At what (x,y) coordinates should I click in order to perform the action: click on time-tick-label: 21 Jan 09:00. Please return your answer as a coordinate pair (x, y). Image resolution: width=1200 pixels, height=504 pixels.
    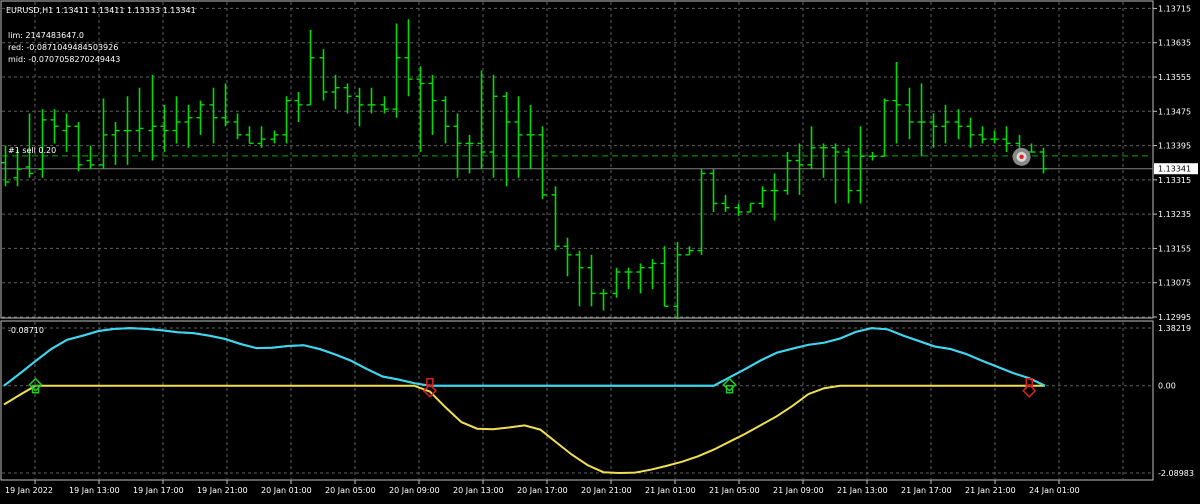
    Looking at the image, I should click on (798, 490).